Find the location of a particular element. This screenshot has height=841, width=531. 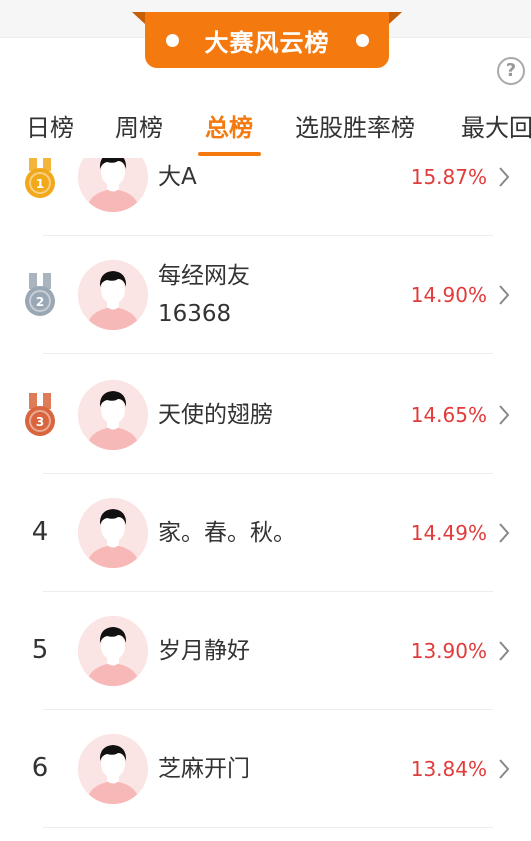

medal-rank-text: 1 is located at coordinates (40, 184).